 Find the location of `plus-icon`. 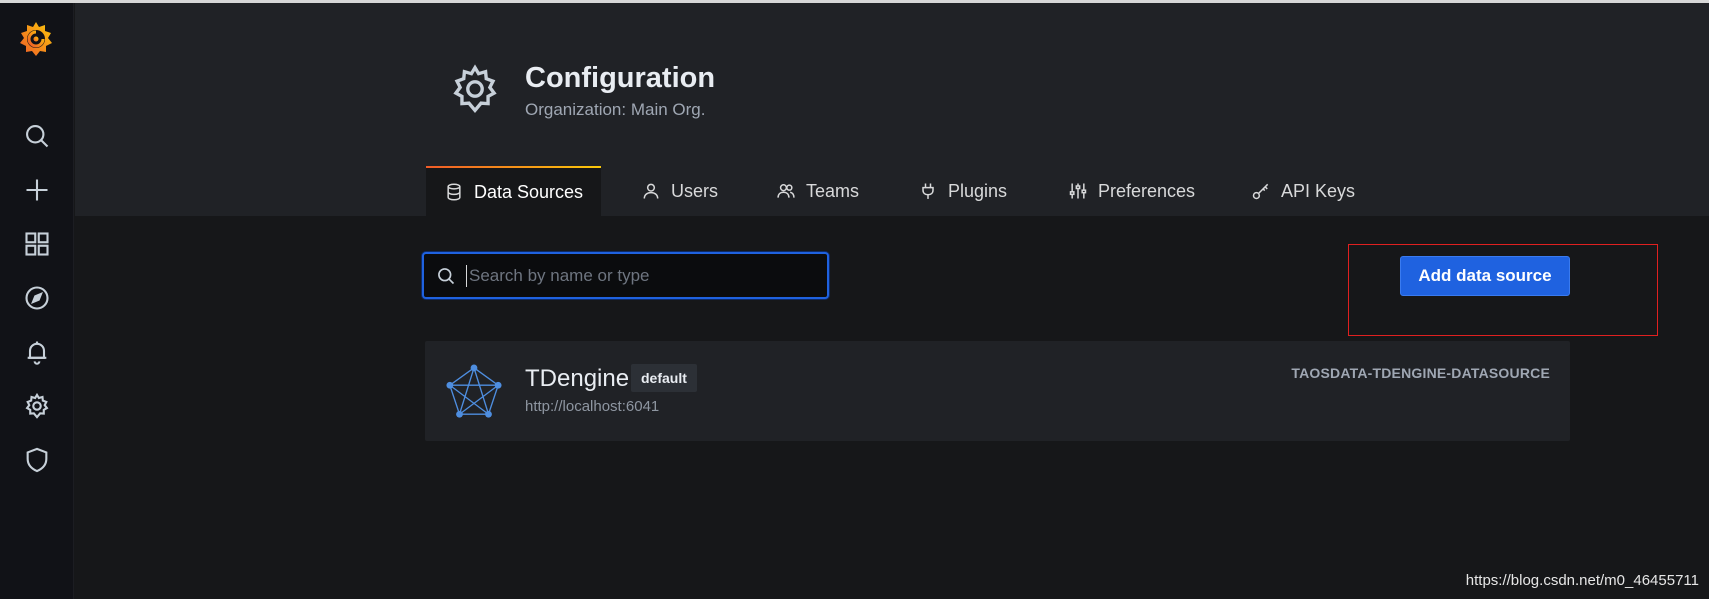

plus-icon is located at coordinates (37, 190).